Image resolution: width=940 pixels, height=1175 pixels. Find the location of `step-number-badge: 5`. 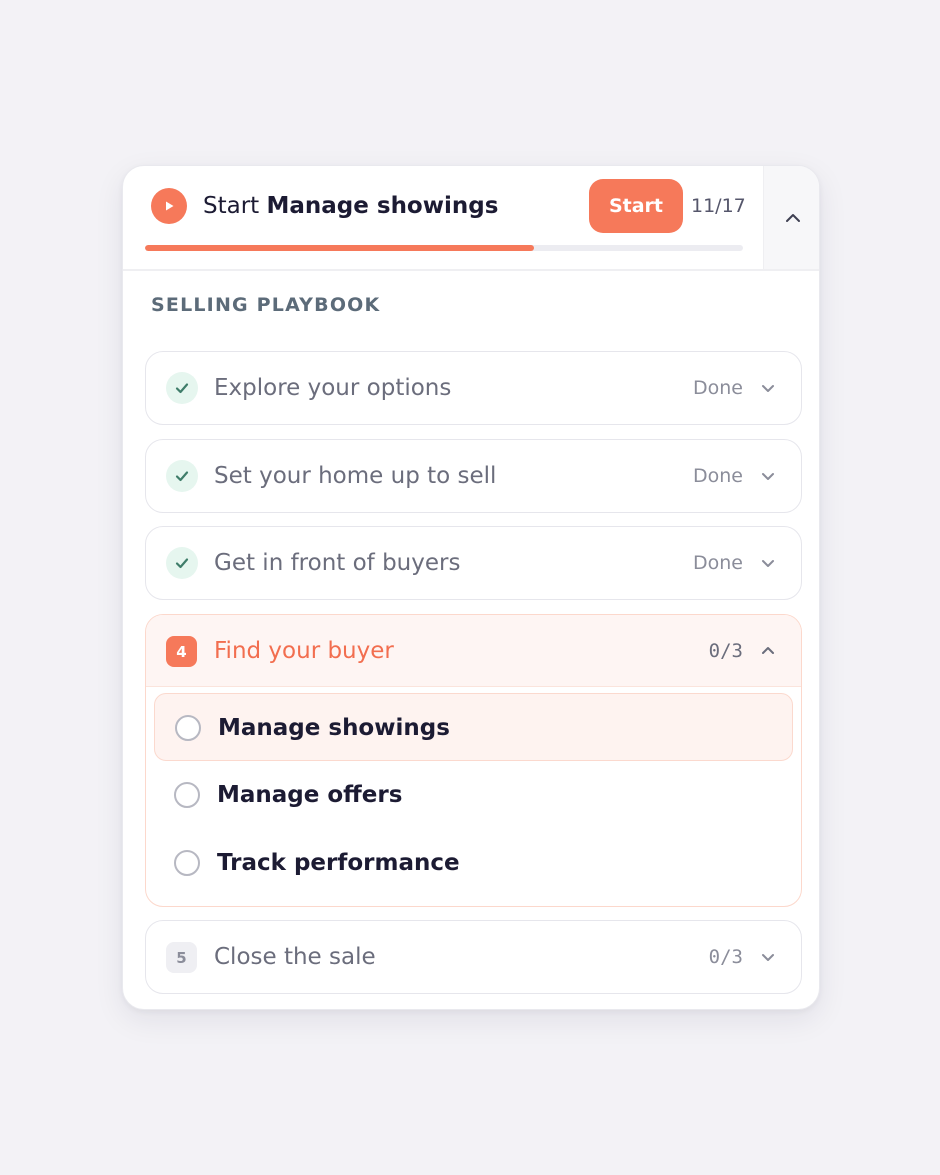

step-number-badge: 5 is located at coordinates (181, 957).